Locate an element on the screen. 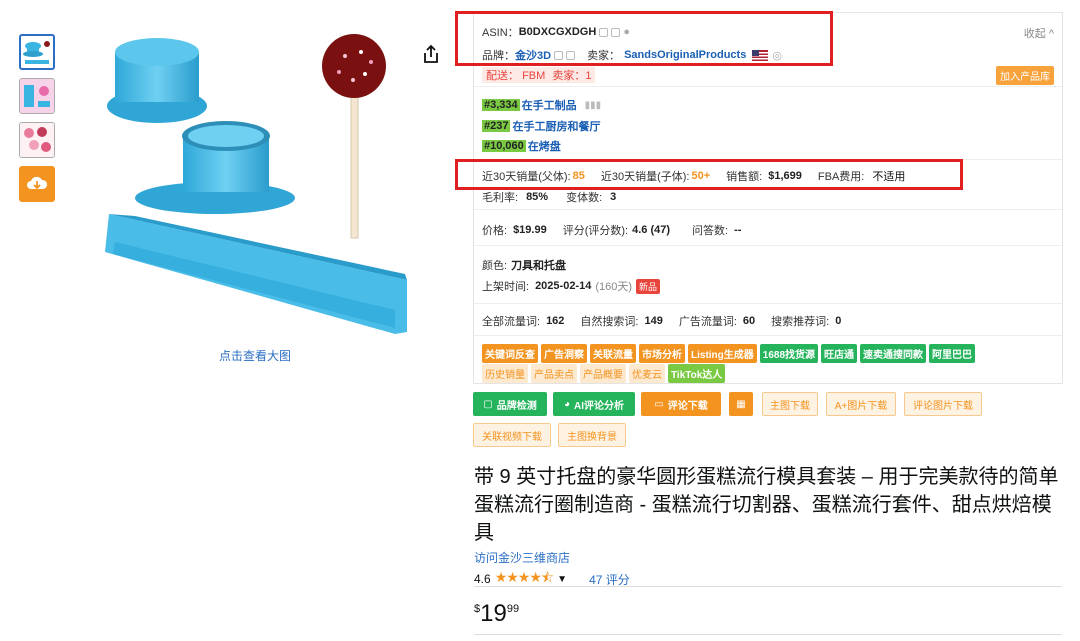  rank-category-link: 烤盘 is located at coordinates (550, 146).